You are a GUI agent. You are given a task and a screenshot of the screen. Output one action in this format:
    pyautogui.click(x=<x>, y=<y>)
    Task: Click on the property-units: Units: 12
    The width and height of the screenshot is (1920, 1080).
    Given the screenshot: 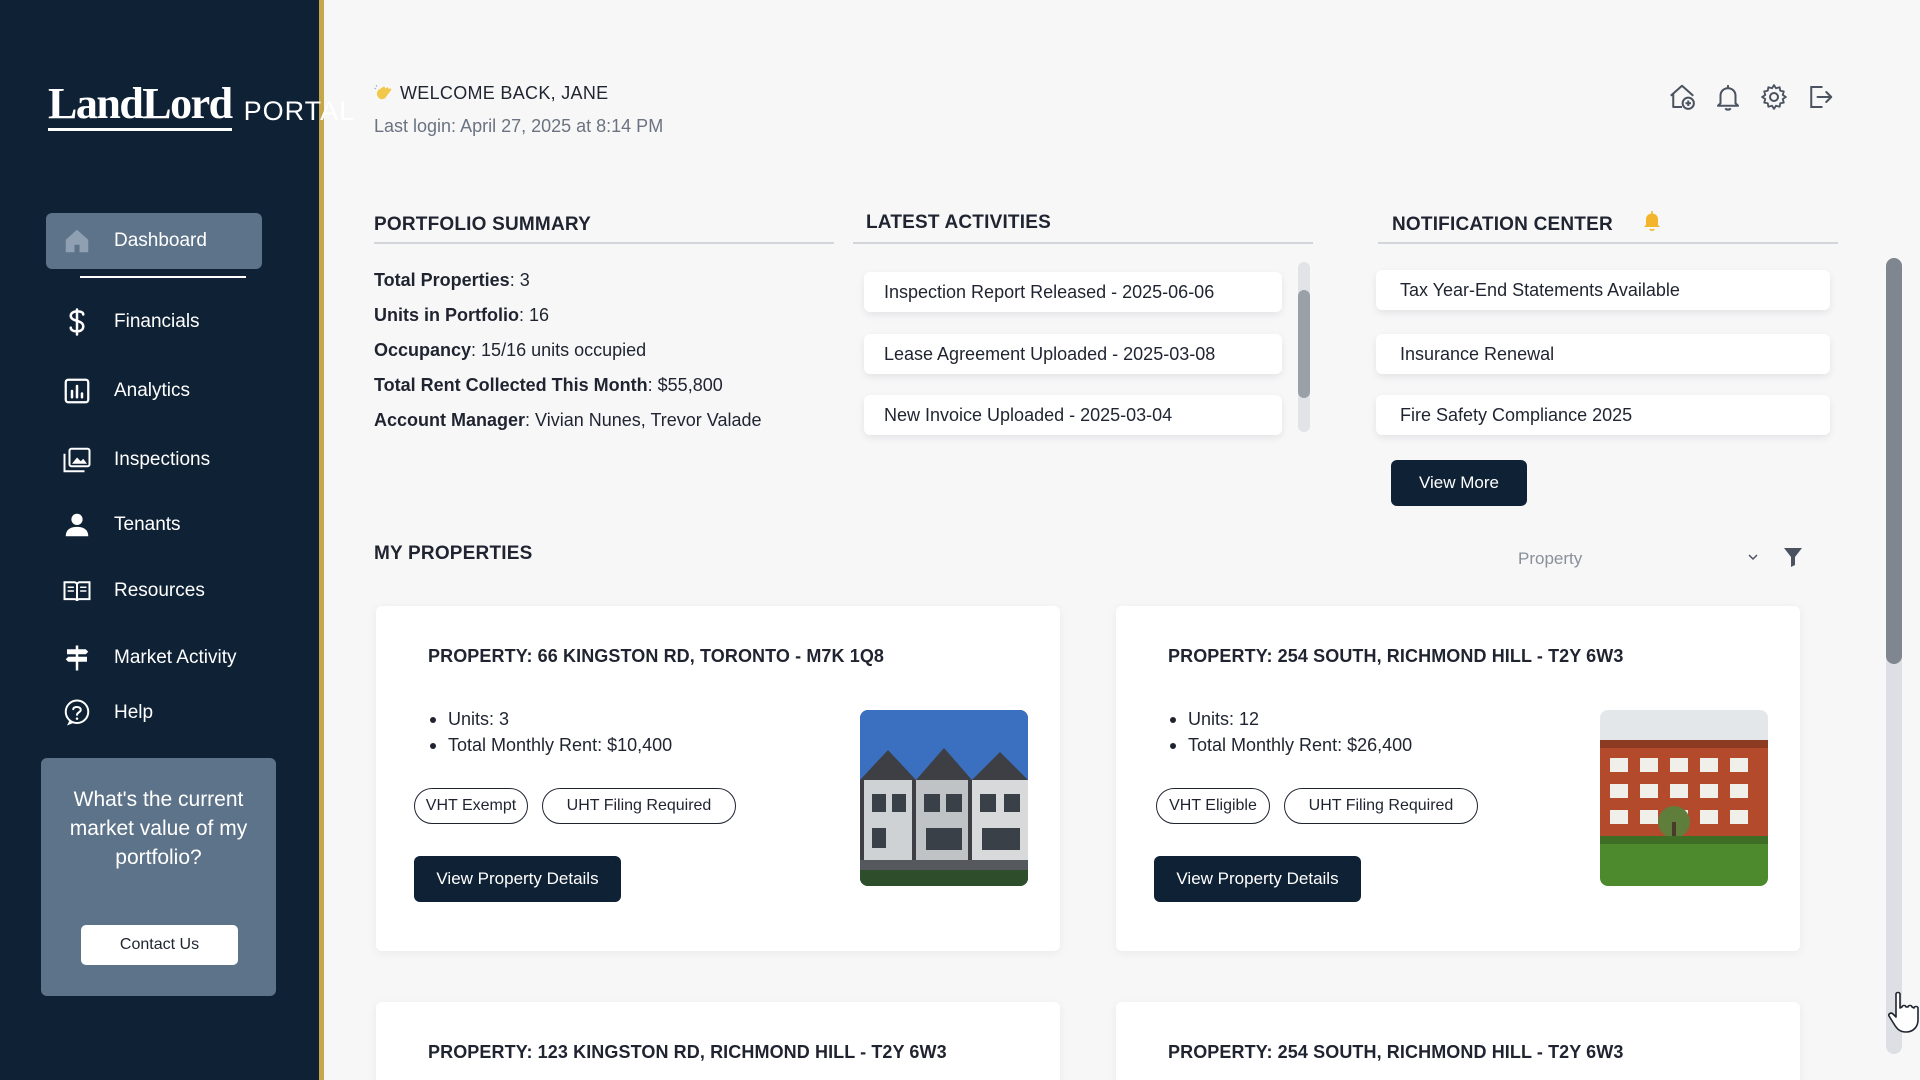 What is the action you would take?
    pyautogui.click(x=1290, y=719)
    